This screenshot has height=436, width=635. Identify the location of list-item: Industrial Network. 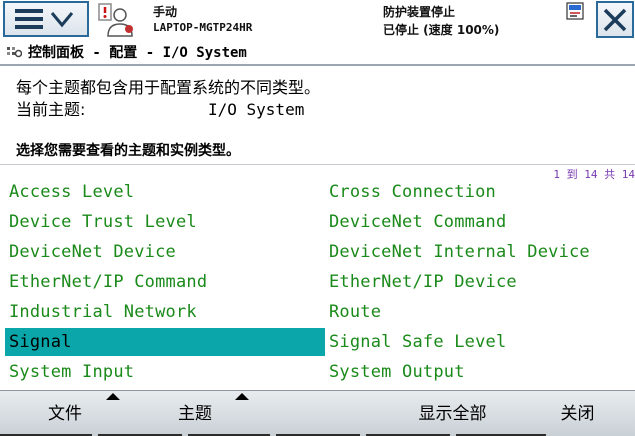
(165, 312).